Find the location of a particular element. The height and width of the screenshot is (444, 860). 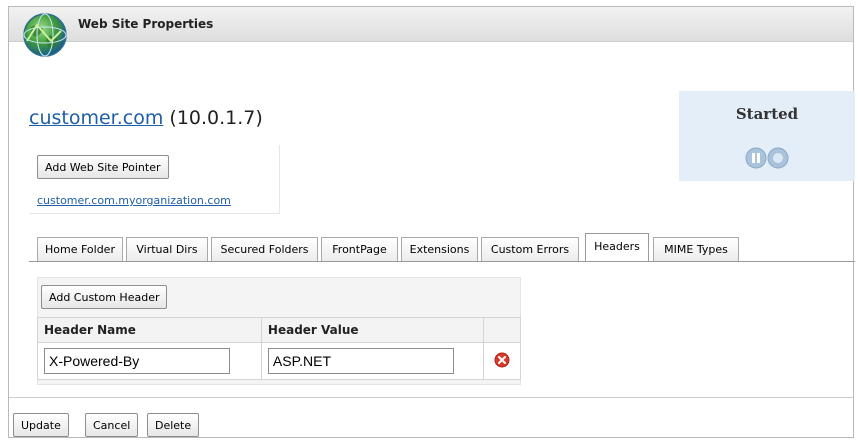

stop-icon is located at coordinates (778, 158).